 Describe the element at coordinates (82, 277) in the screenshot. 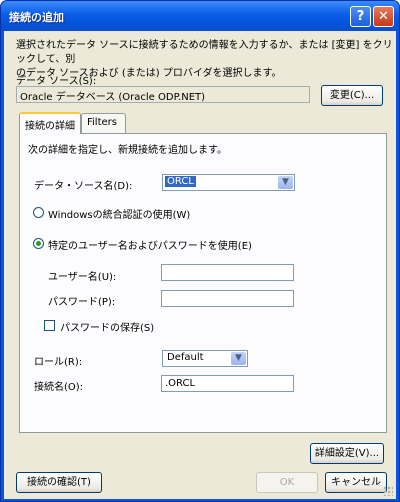

I see `username-label: ユーザー名(U):` at that location.